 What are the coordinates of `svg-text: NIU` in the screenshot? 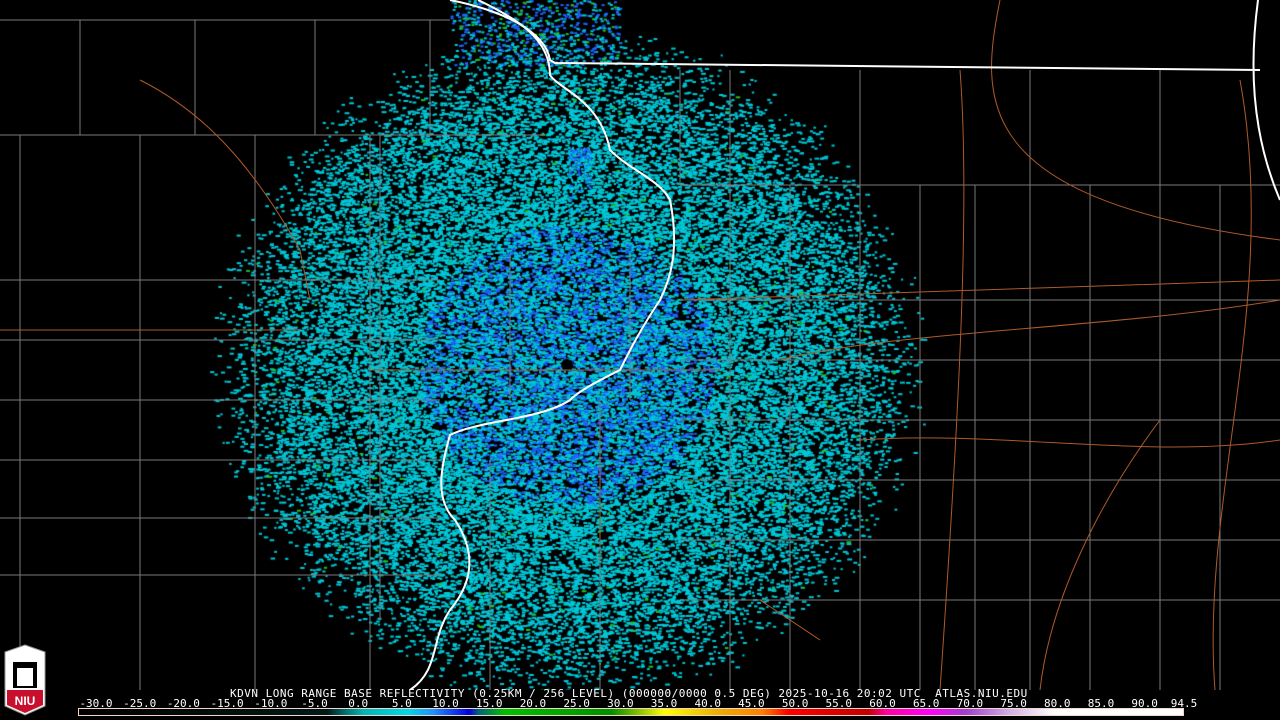 It's located at (25, 701).